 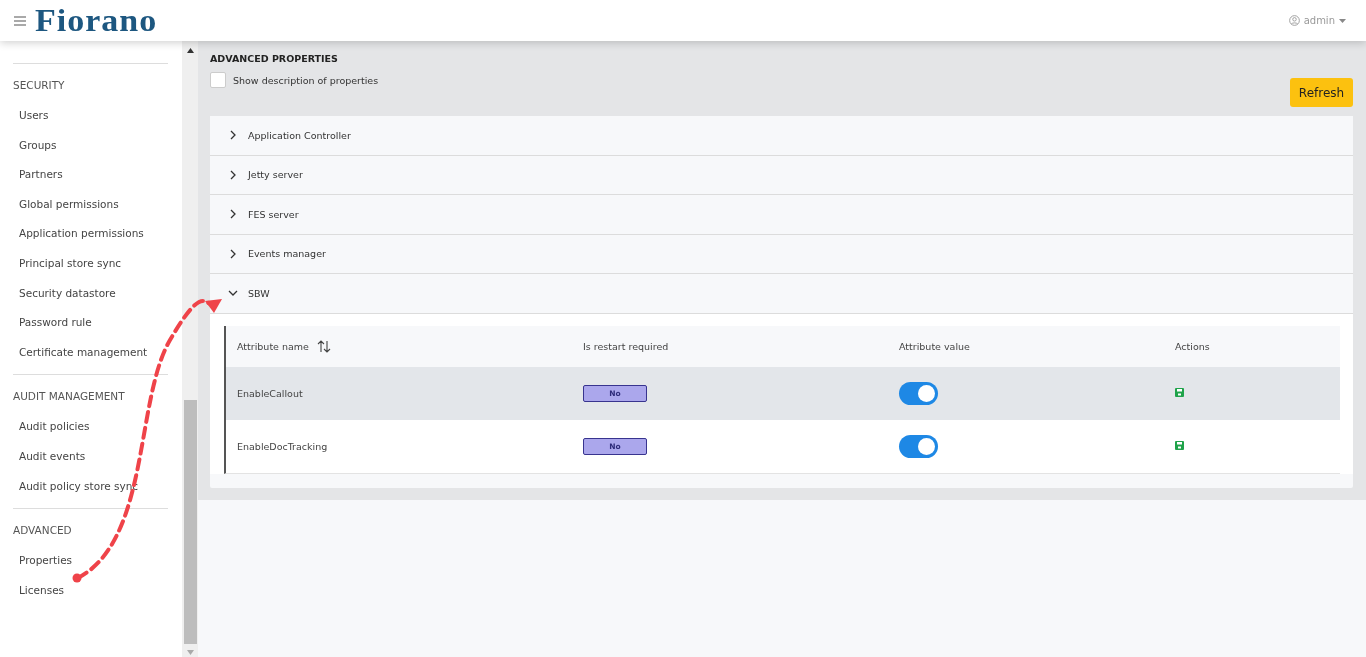 I want to click on scroll-up-icon, so click(x=190, y=50).